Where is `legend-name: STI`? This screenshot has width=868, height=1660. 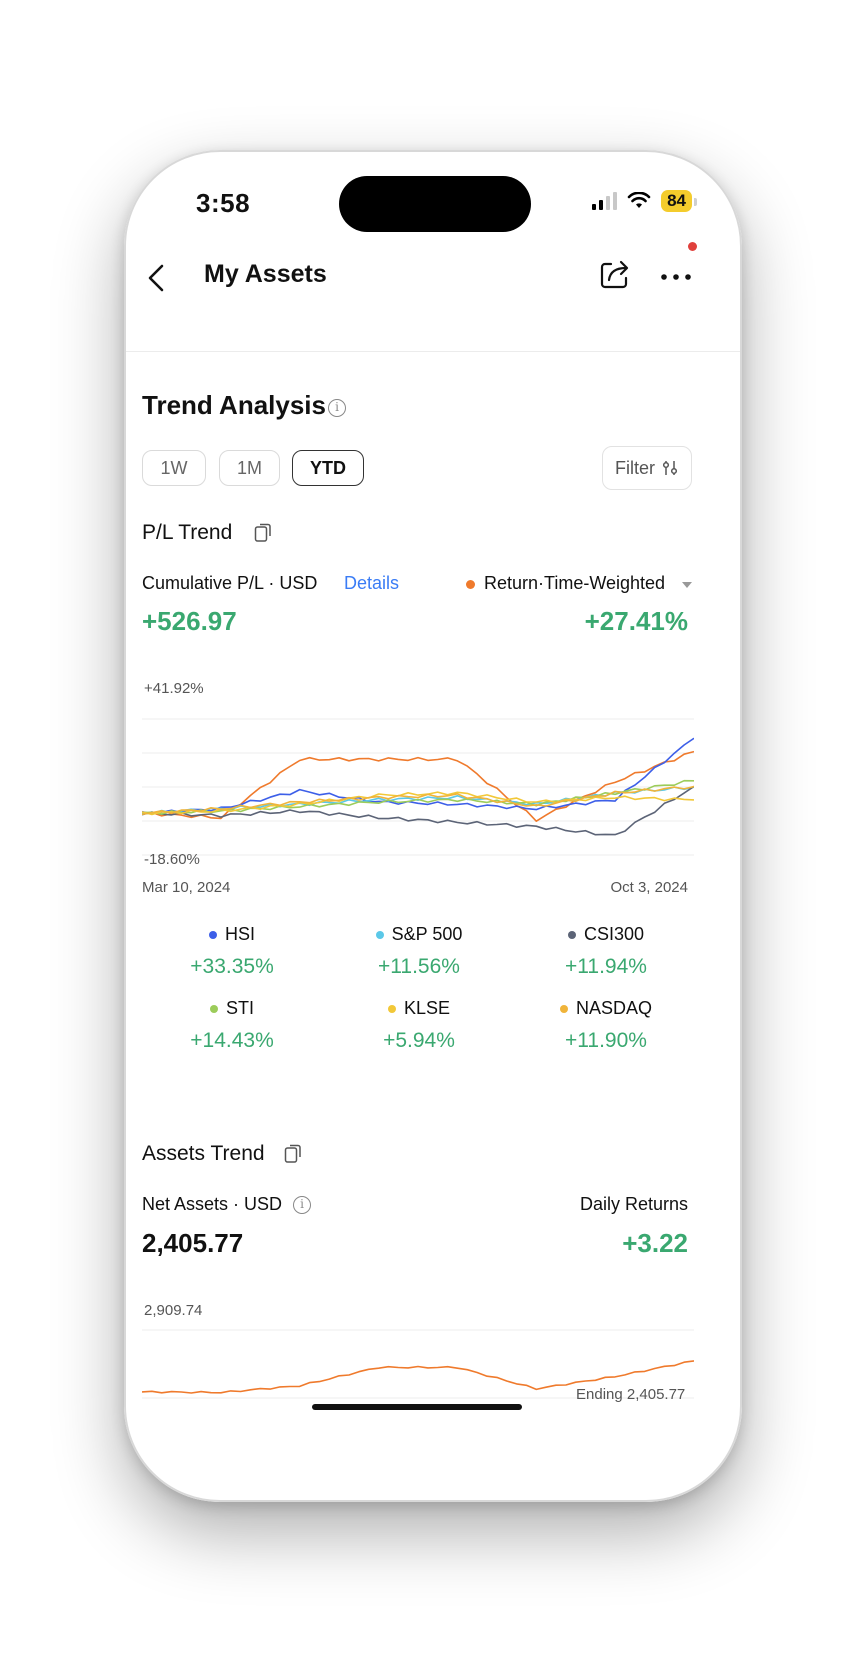 legend-name: STI is located at coordinates (232, 1008).